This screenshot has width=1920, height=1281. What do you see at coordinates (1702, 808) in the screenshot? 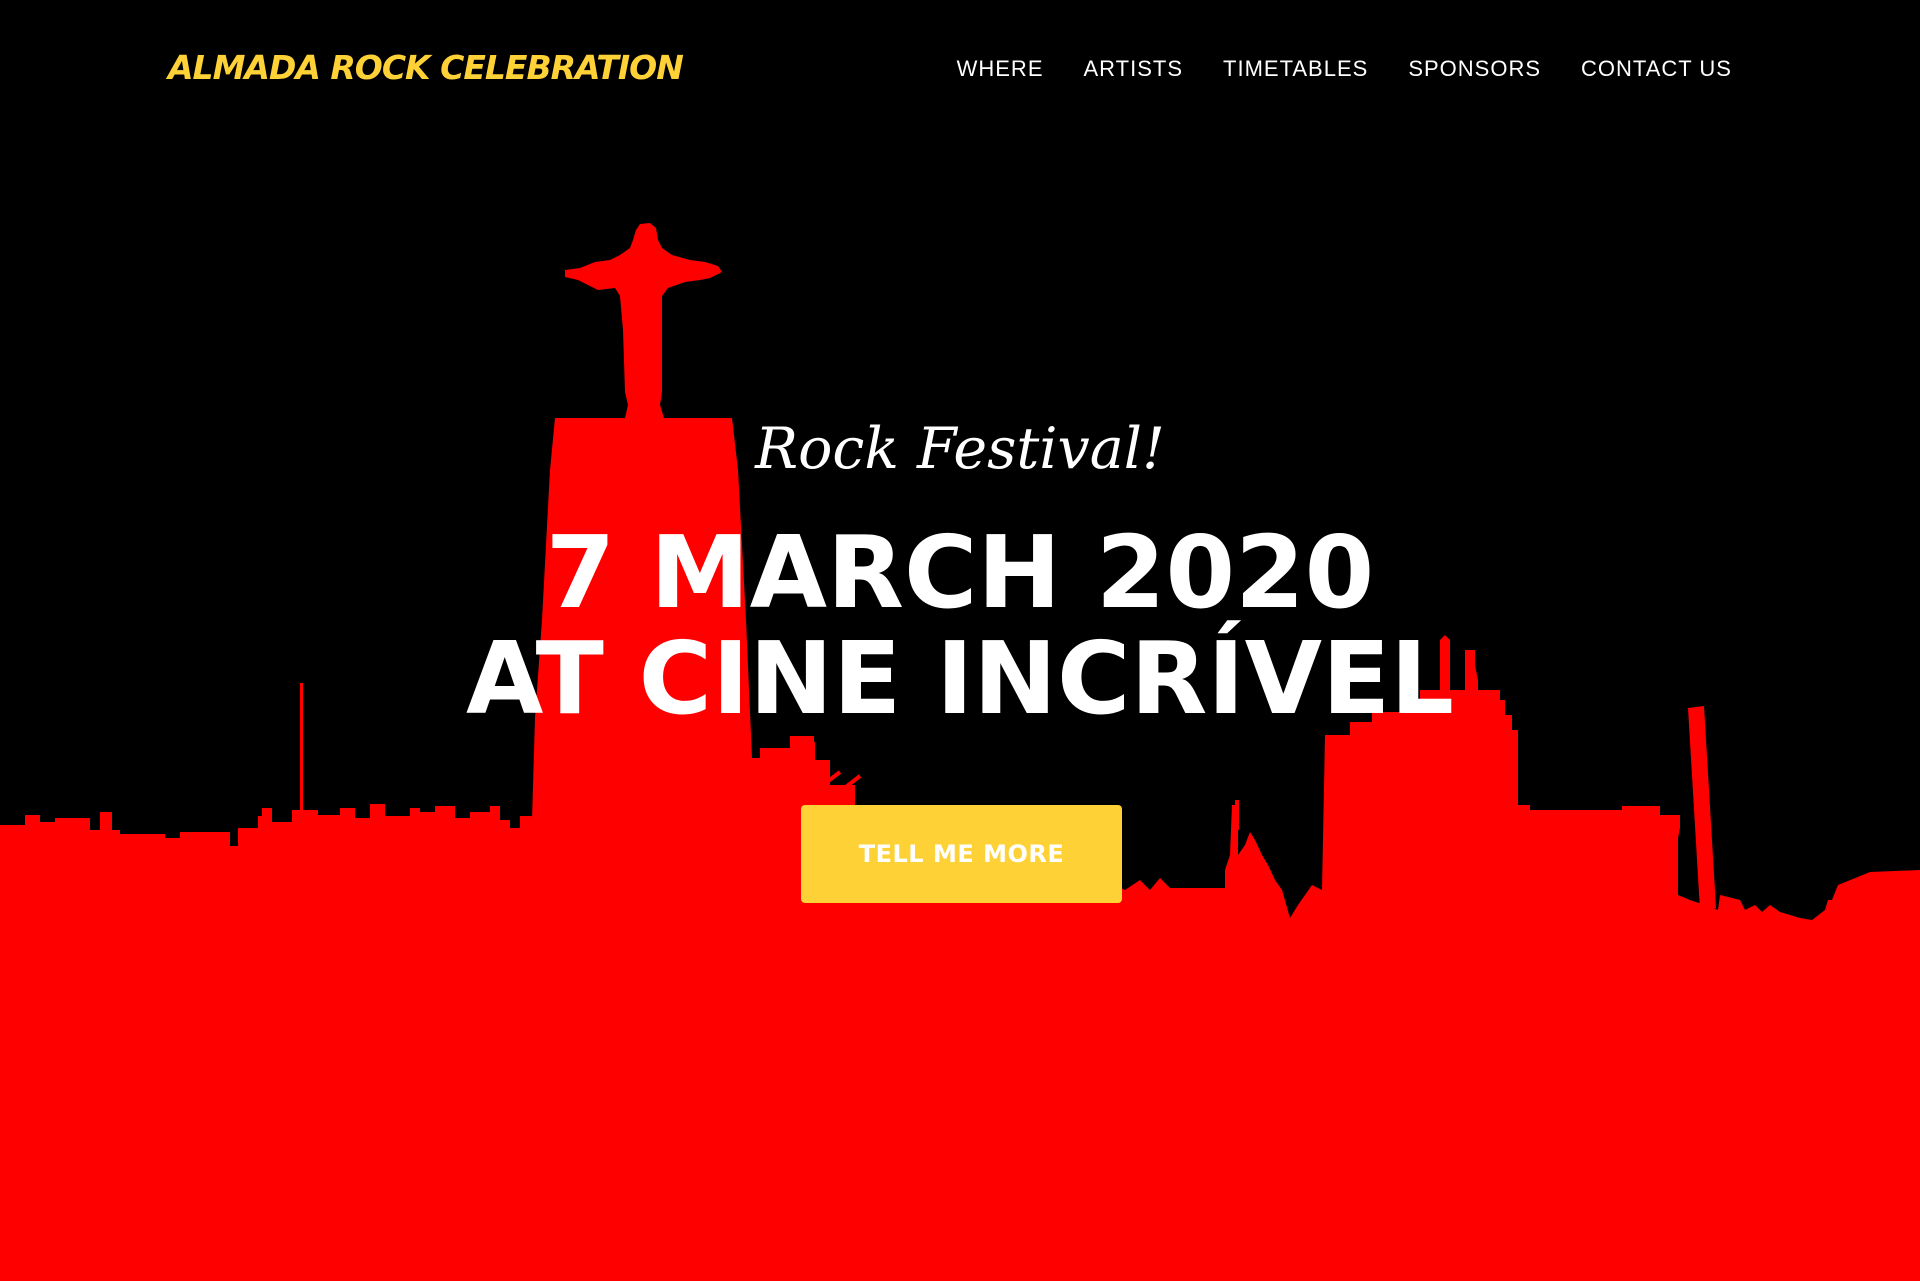
I see `chimney` at bounding box center [1702, 808].